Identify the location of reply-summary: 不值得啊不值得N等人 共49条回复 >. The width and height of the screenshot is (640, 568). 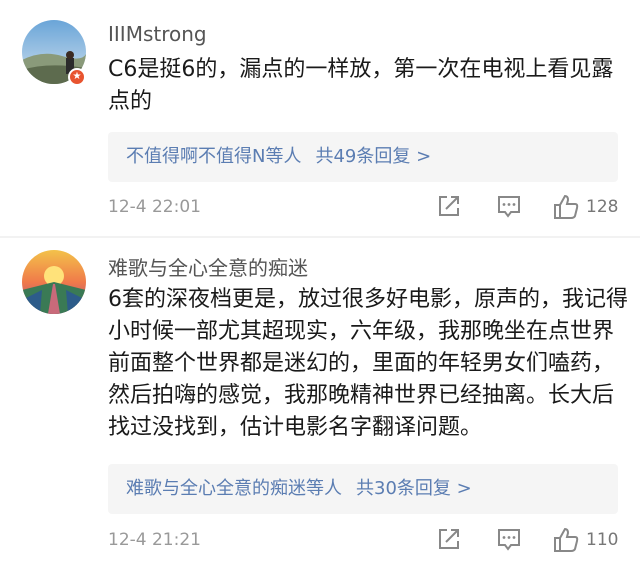
(363, 157).